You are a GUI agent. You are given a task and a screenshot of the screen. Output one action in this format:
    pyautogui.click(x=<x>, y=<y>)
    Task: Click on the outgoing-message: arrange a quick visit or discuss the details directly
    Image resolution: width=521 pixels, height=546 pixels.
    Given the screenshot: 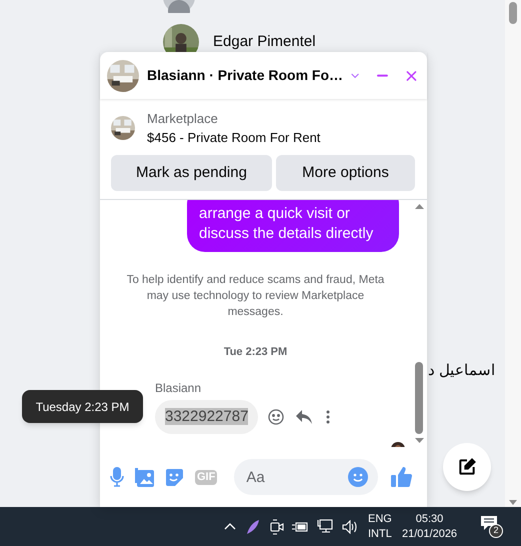 What is the action you would take?
    pyautogui.click(x=293, y=226)
    